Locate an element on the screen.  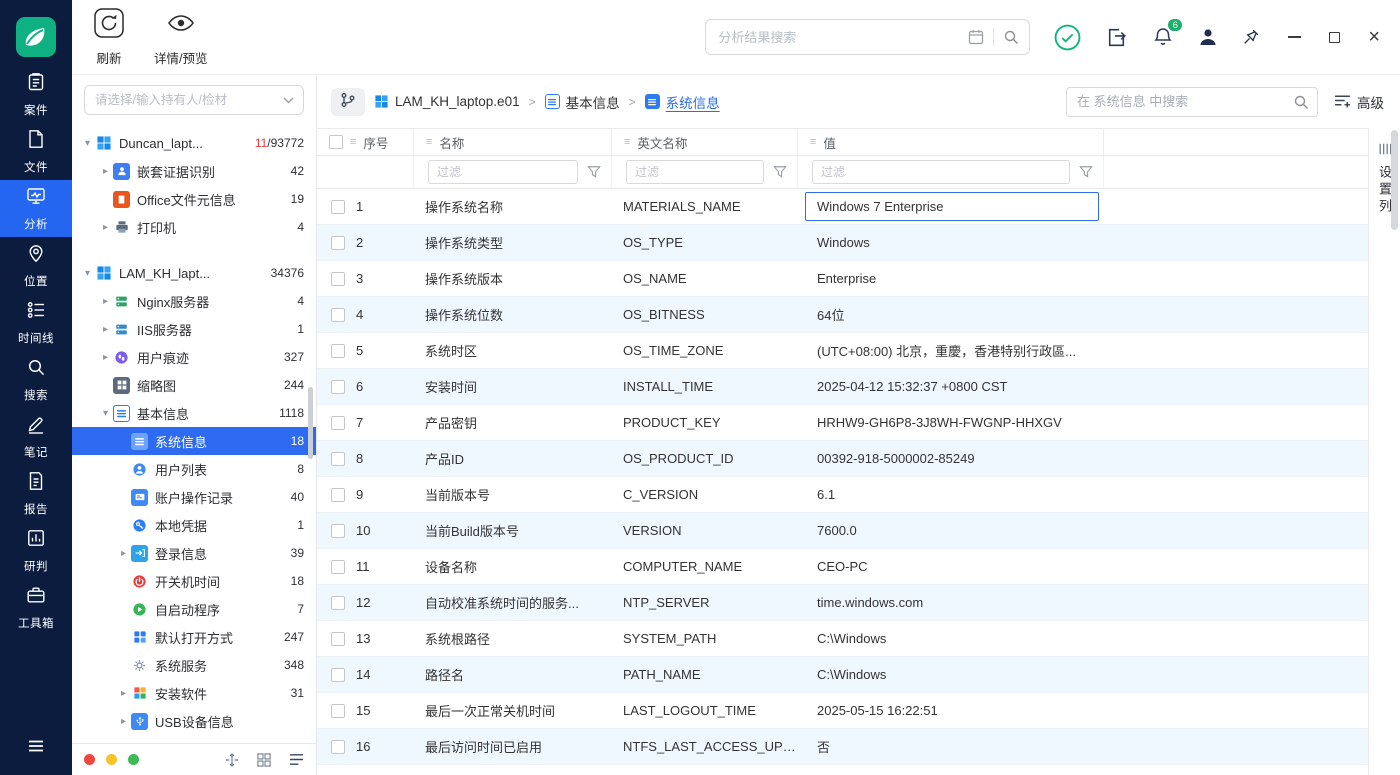
table-scrollbar-thumb is located at coordinates (1394, 180).